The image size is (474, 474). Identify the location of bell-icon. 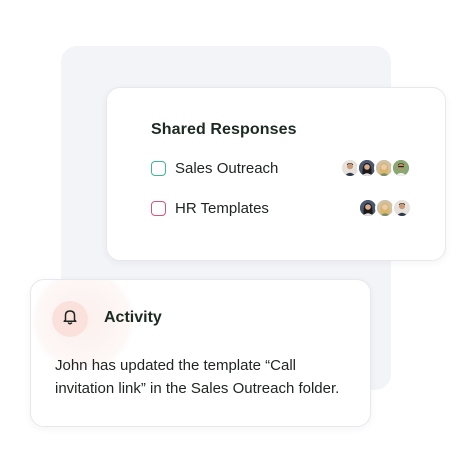
(70, 319).